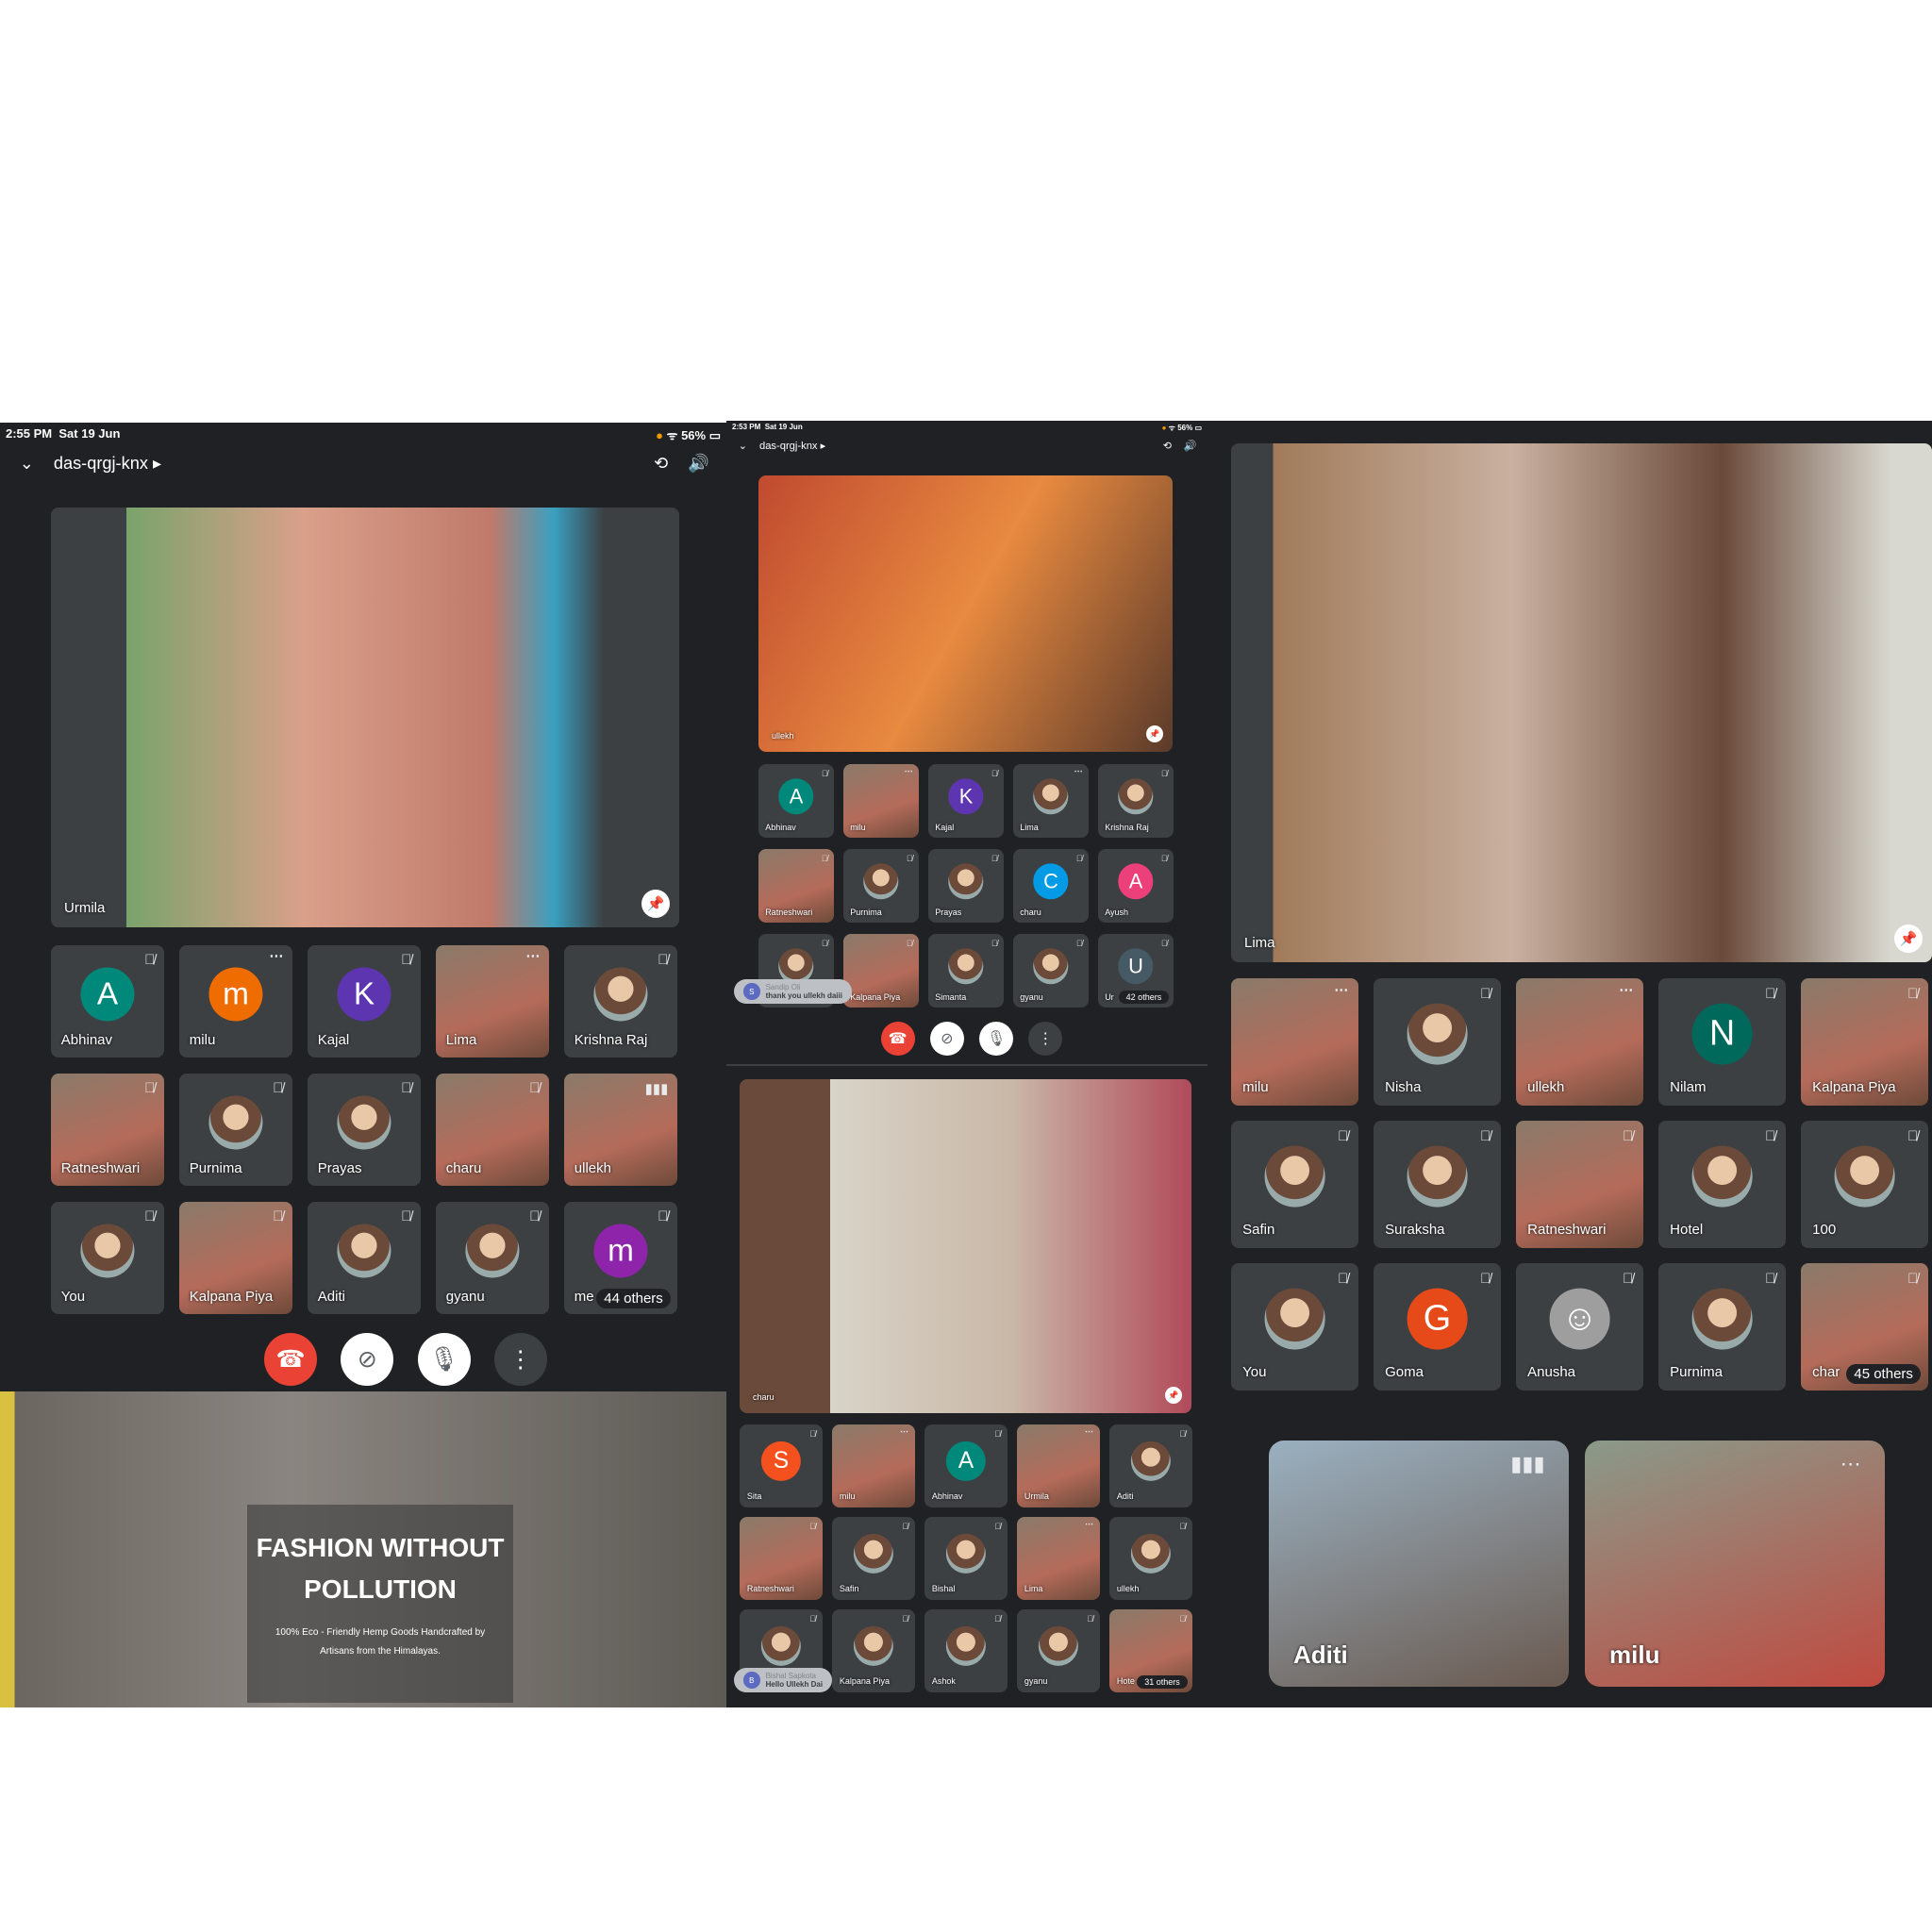 This screenshot has height=1932, width=1932. I want to click on participant-tile: G Goma 🎙̸, so click(1437, 1327).